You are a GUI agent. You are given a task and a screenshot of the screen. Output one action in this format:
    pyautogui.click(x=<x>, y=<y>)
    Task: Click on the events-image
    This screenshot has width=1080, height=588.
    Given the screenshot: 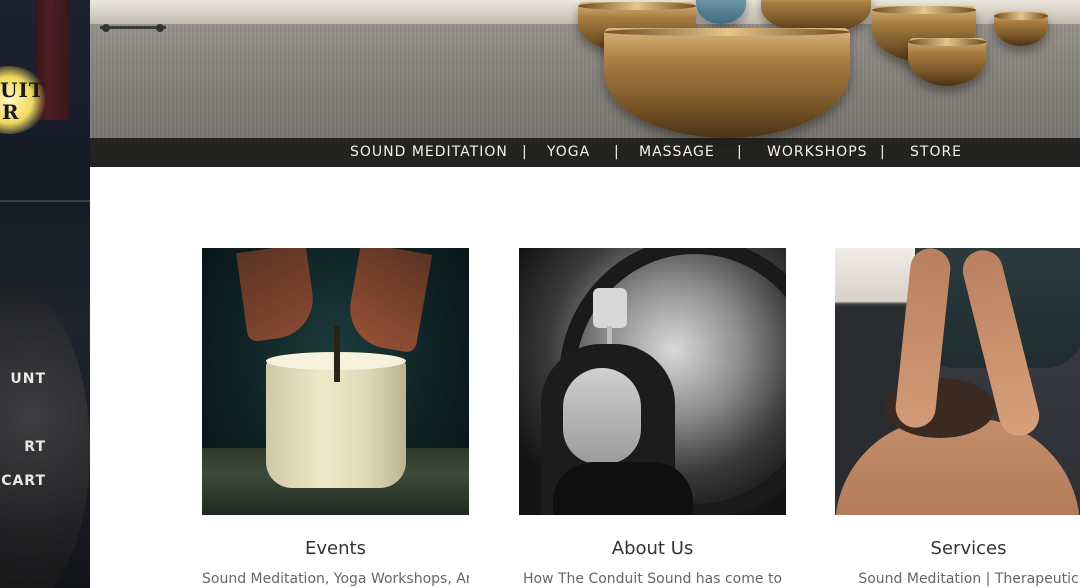 What is the action you would take?
    pyautogui.click(x=335, y=381)
    